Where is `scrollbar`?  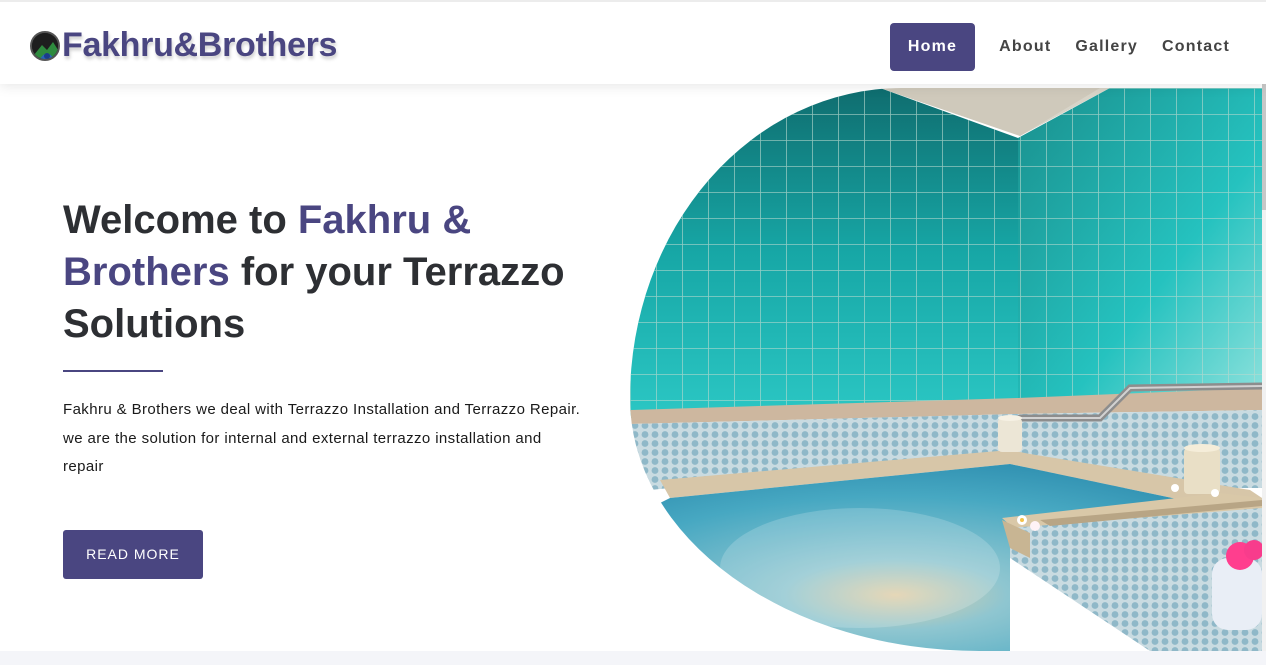
scrollbar is located at coordinates (1264, 325).